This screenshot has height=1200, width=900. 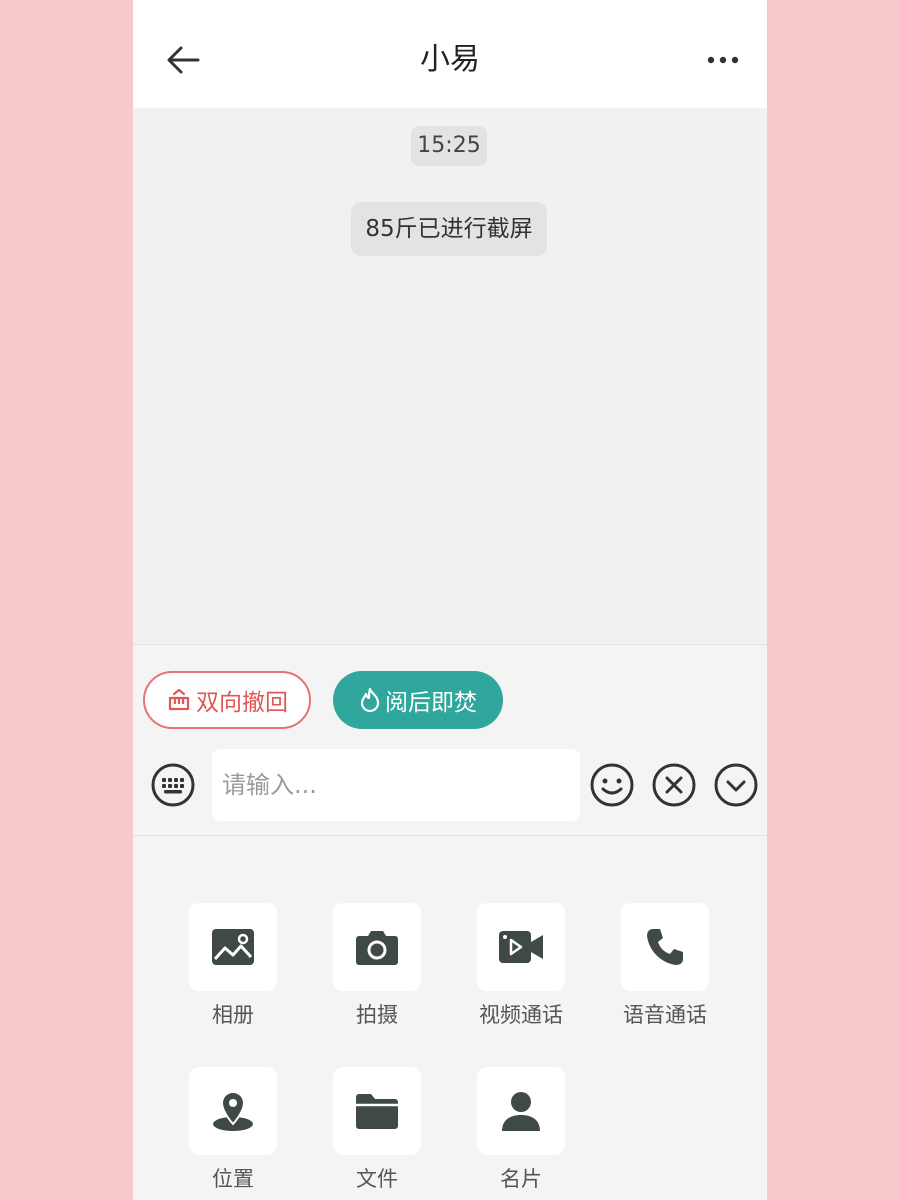 What do you see at coordinates (449, 146) in the screenshot?
I see `timestamp-badge: 15:25` at bounding box center [449, 146].